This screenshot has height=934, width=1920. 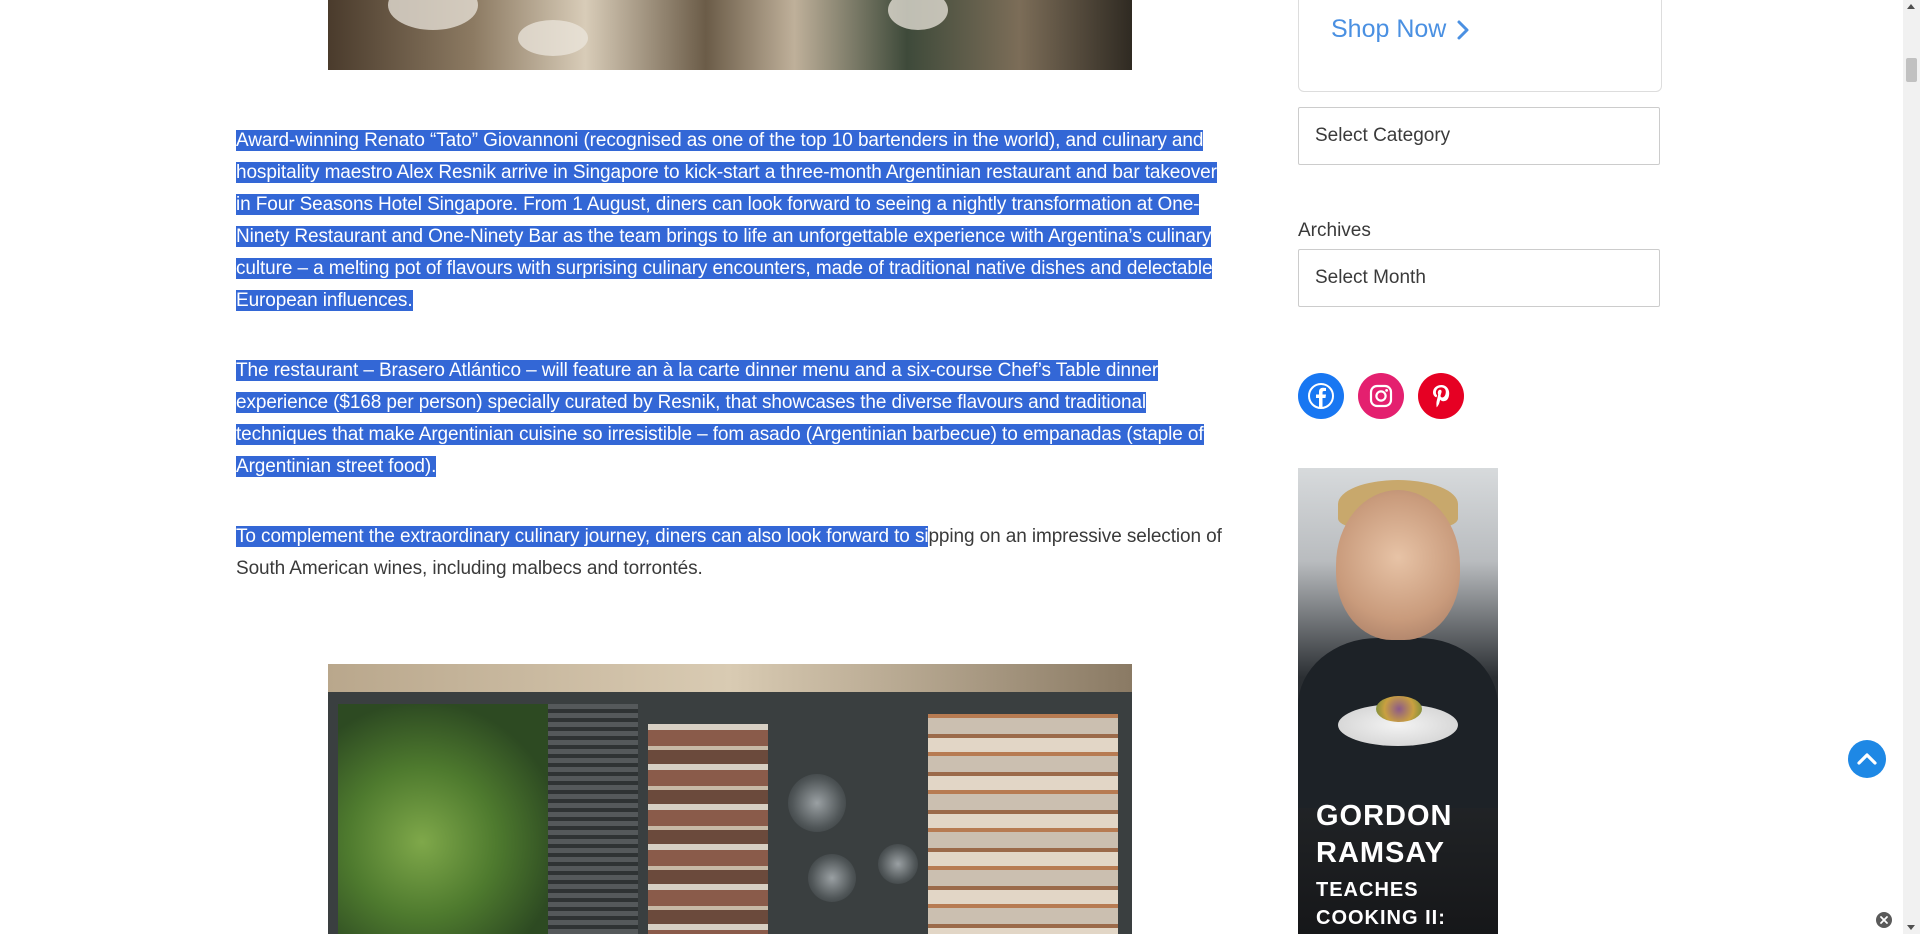 I want to click on ad-title: GORDON RAMSAY, so click(x=1384, y=834).